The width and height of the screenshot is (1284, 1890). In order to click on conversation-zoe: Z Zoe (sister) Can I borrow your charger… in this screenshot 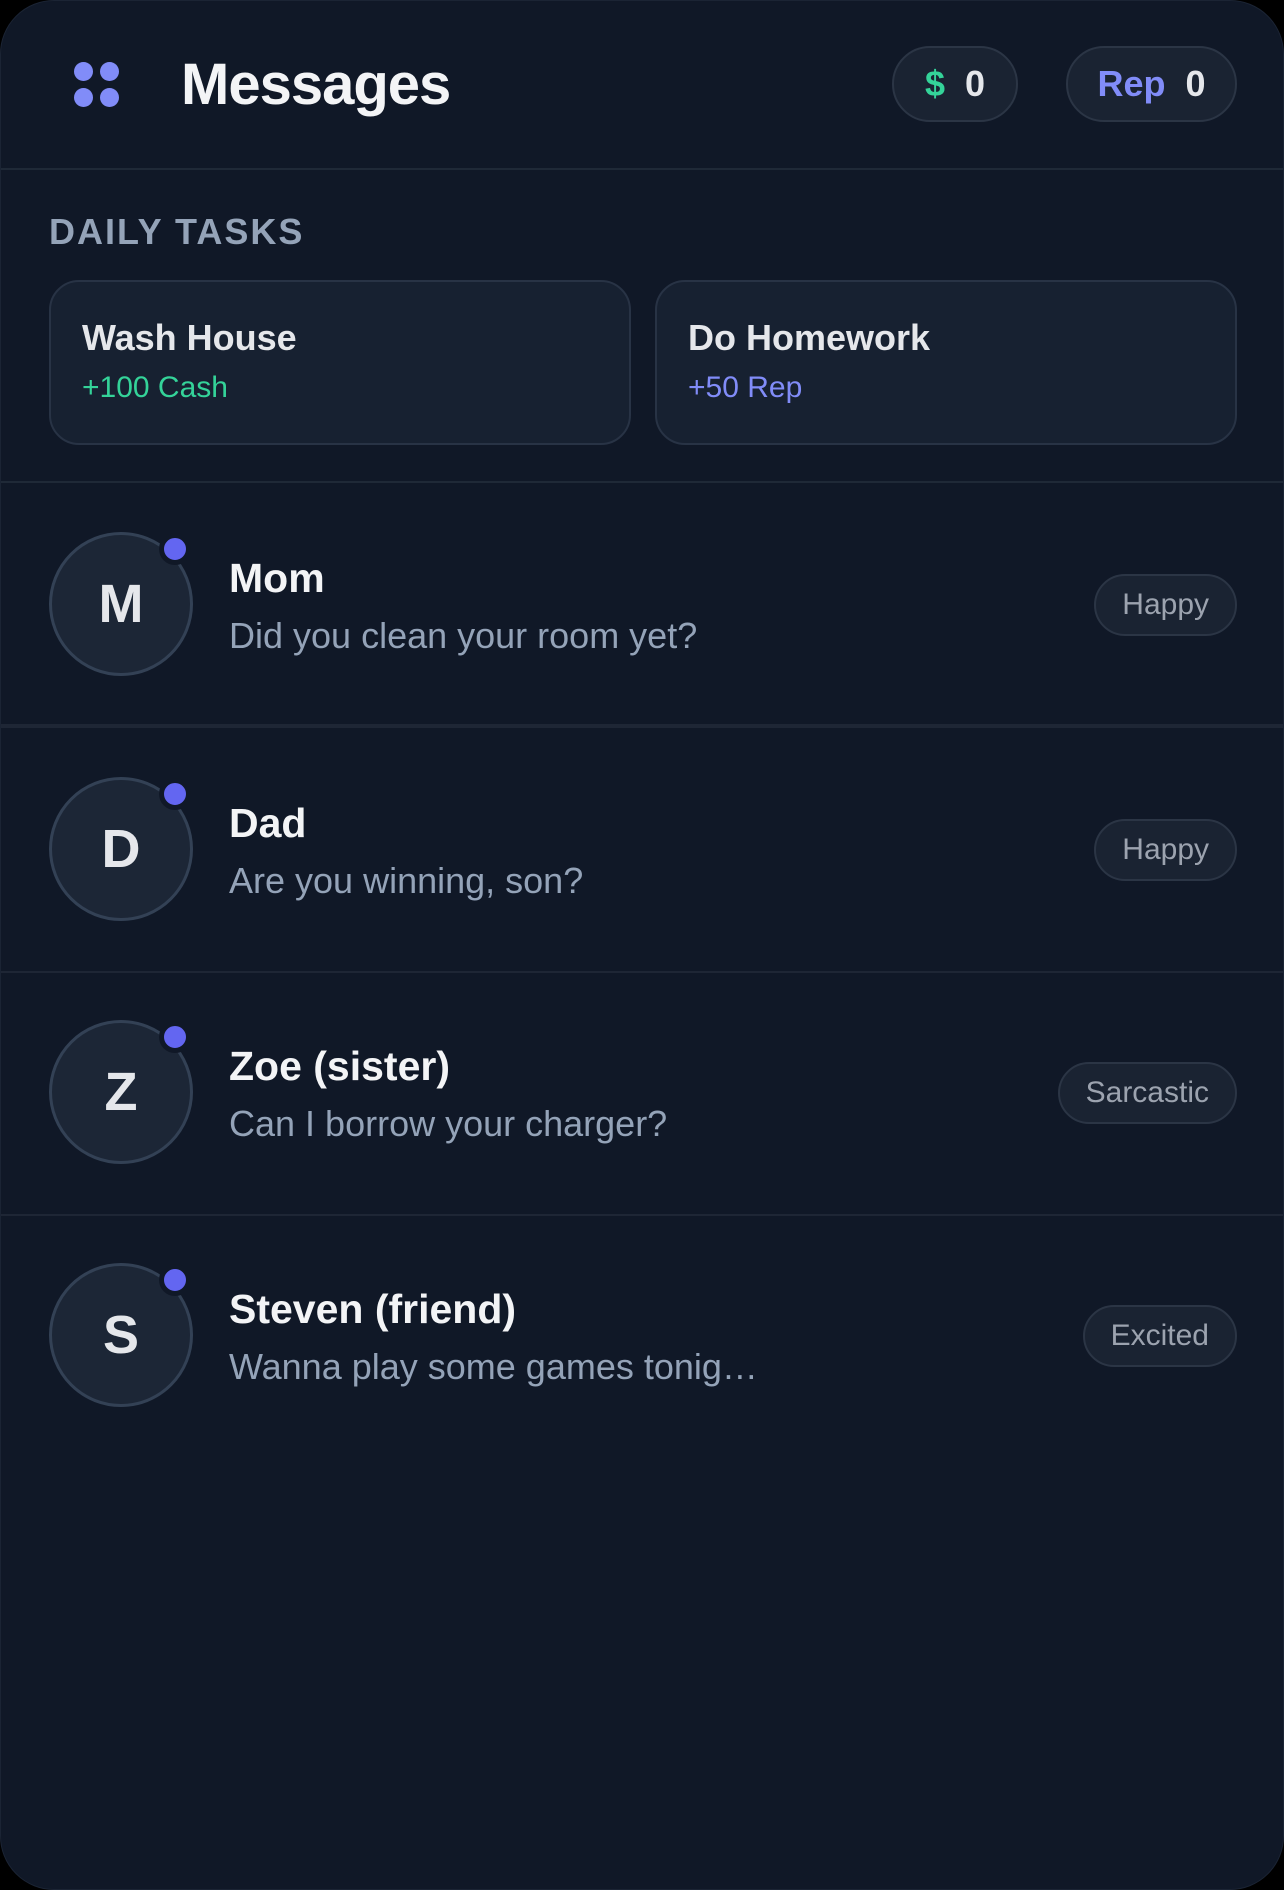, I will do `click(642, 1094)`.